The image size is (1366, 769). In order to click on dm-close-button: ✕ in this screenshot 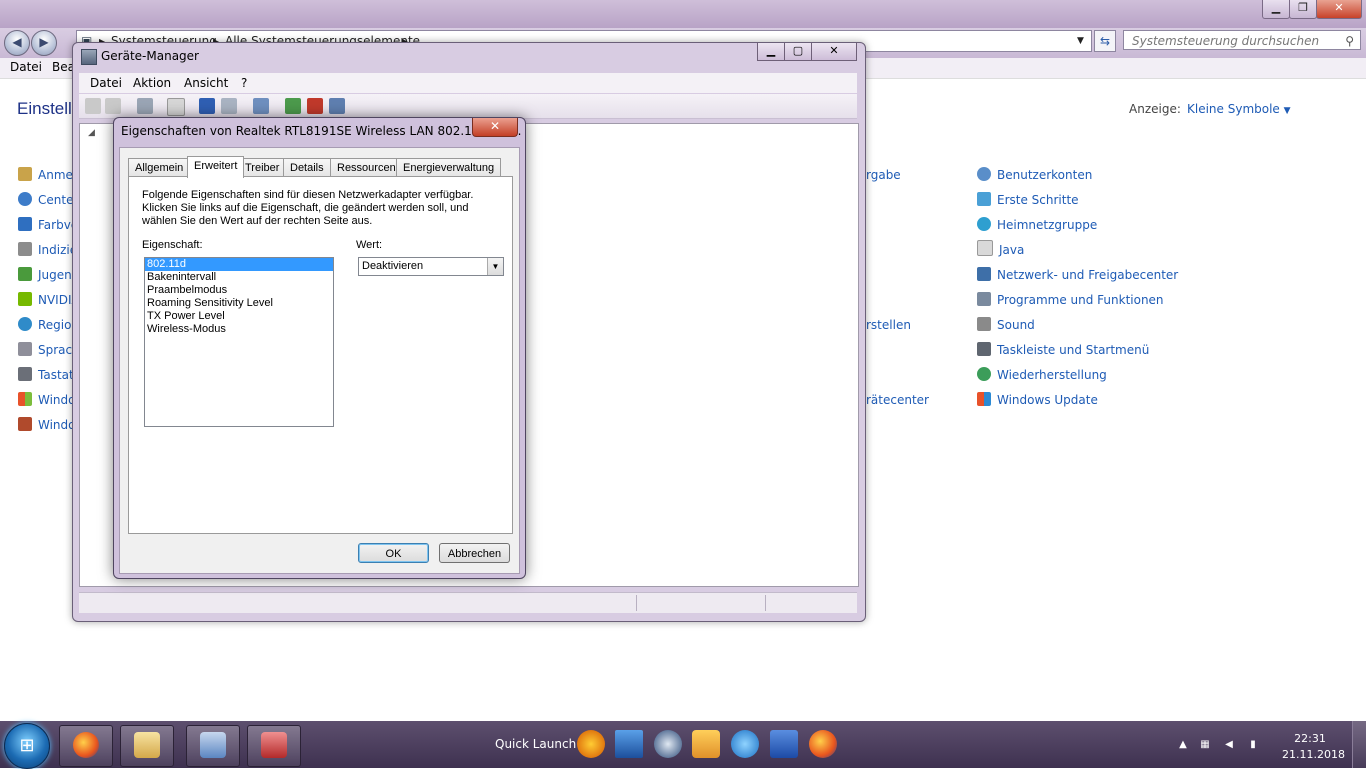, I will do `click(834, 52)`.